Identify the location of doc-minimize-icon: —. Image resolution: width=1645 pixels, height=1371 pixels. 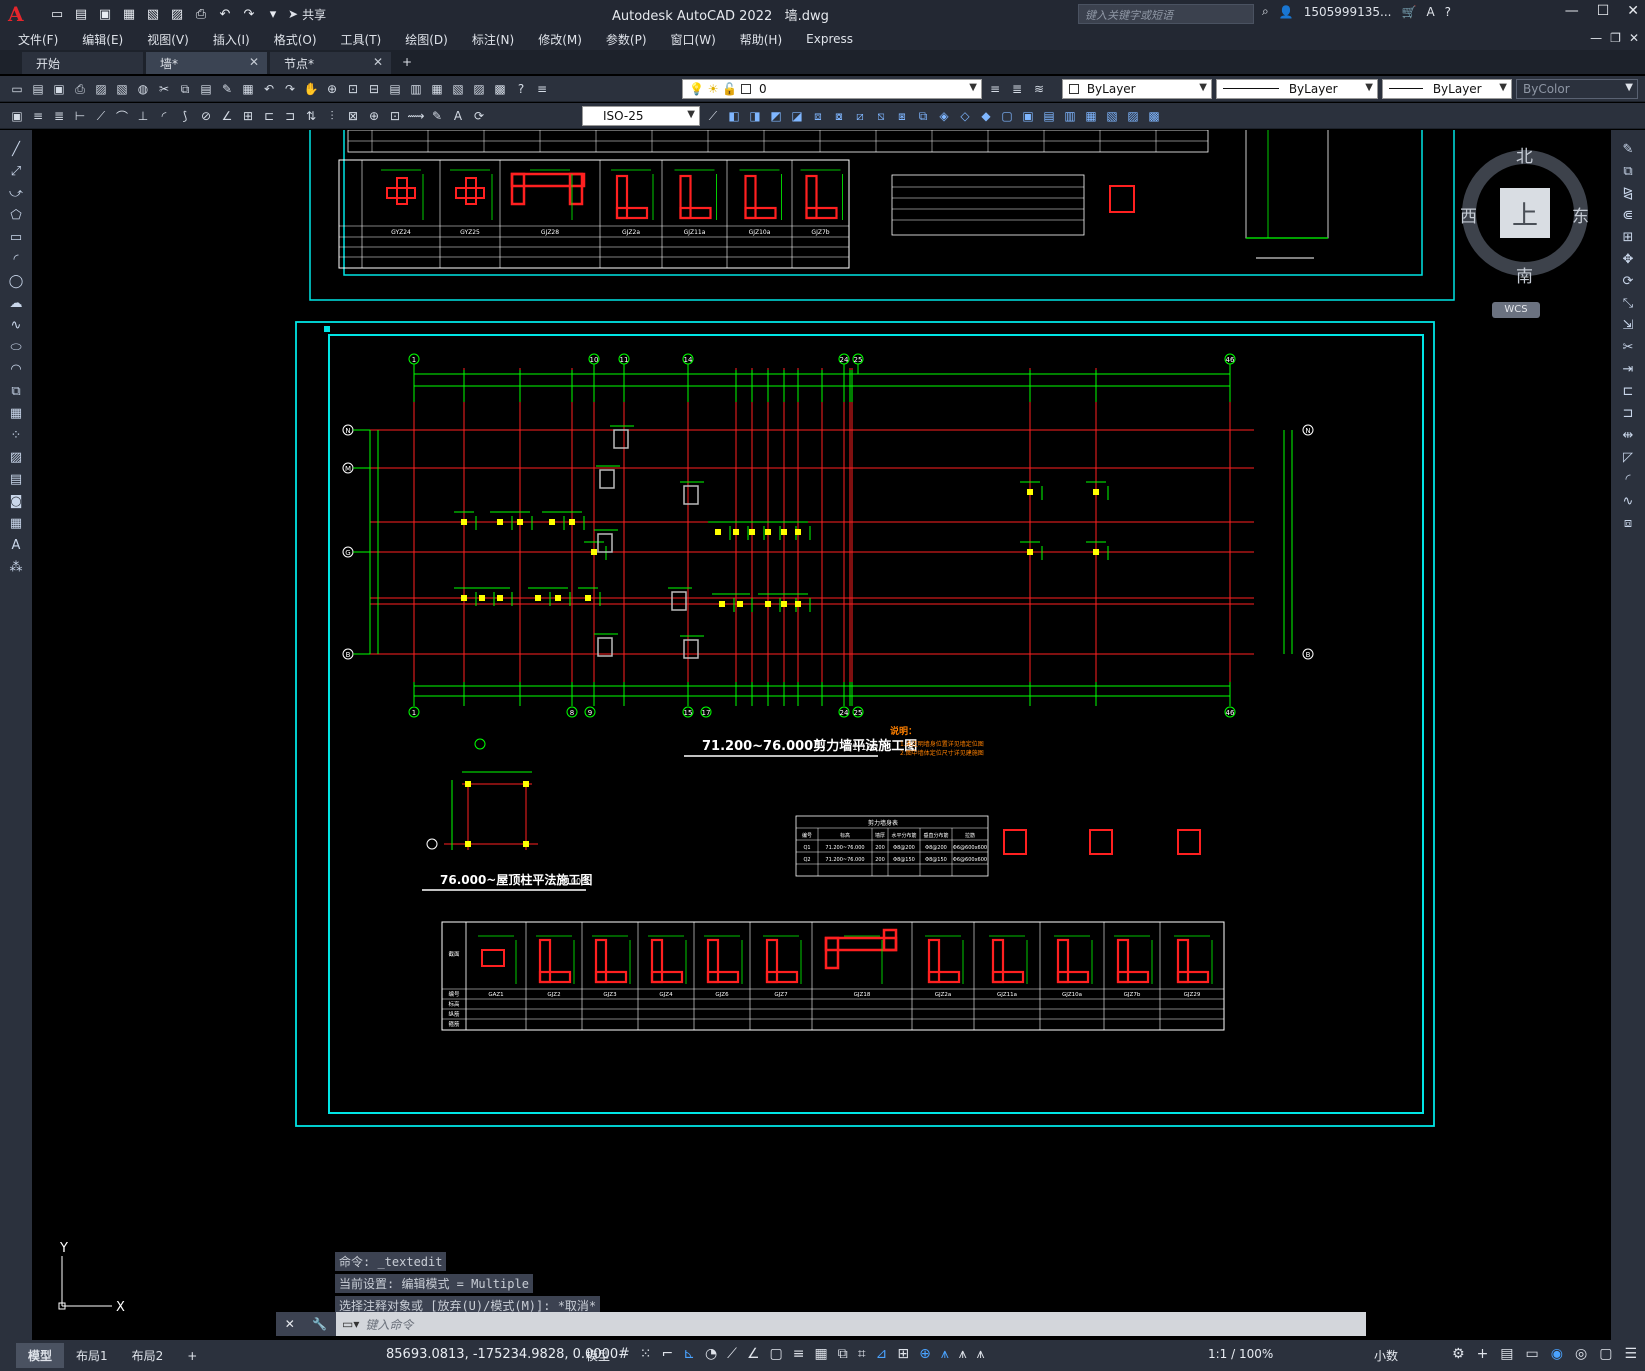
(1596, 38).